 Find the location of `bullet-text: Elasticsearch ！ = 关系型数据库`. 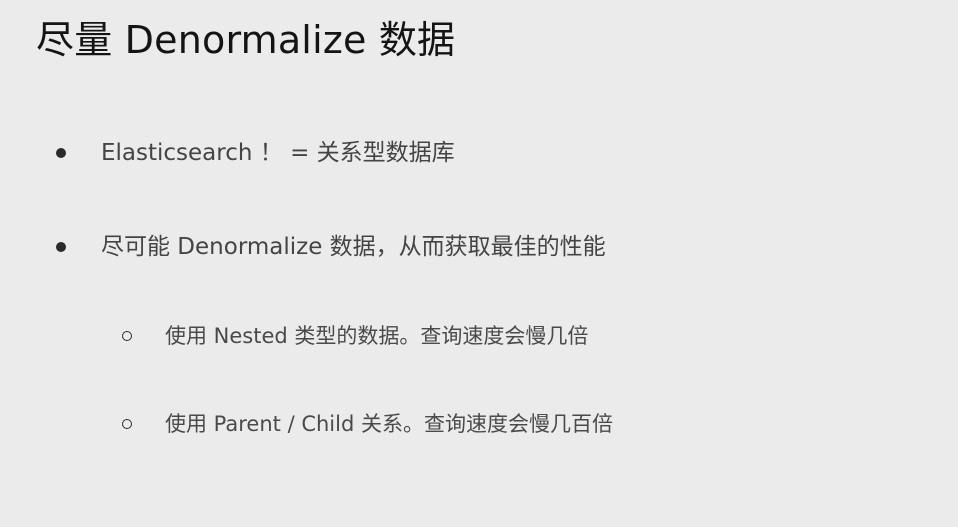

bullet-text: Elasticsearch ！ = 关系型数据库 is located at coordinates (278, 153).